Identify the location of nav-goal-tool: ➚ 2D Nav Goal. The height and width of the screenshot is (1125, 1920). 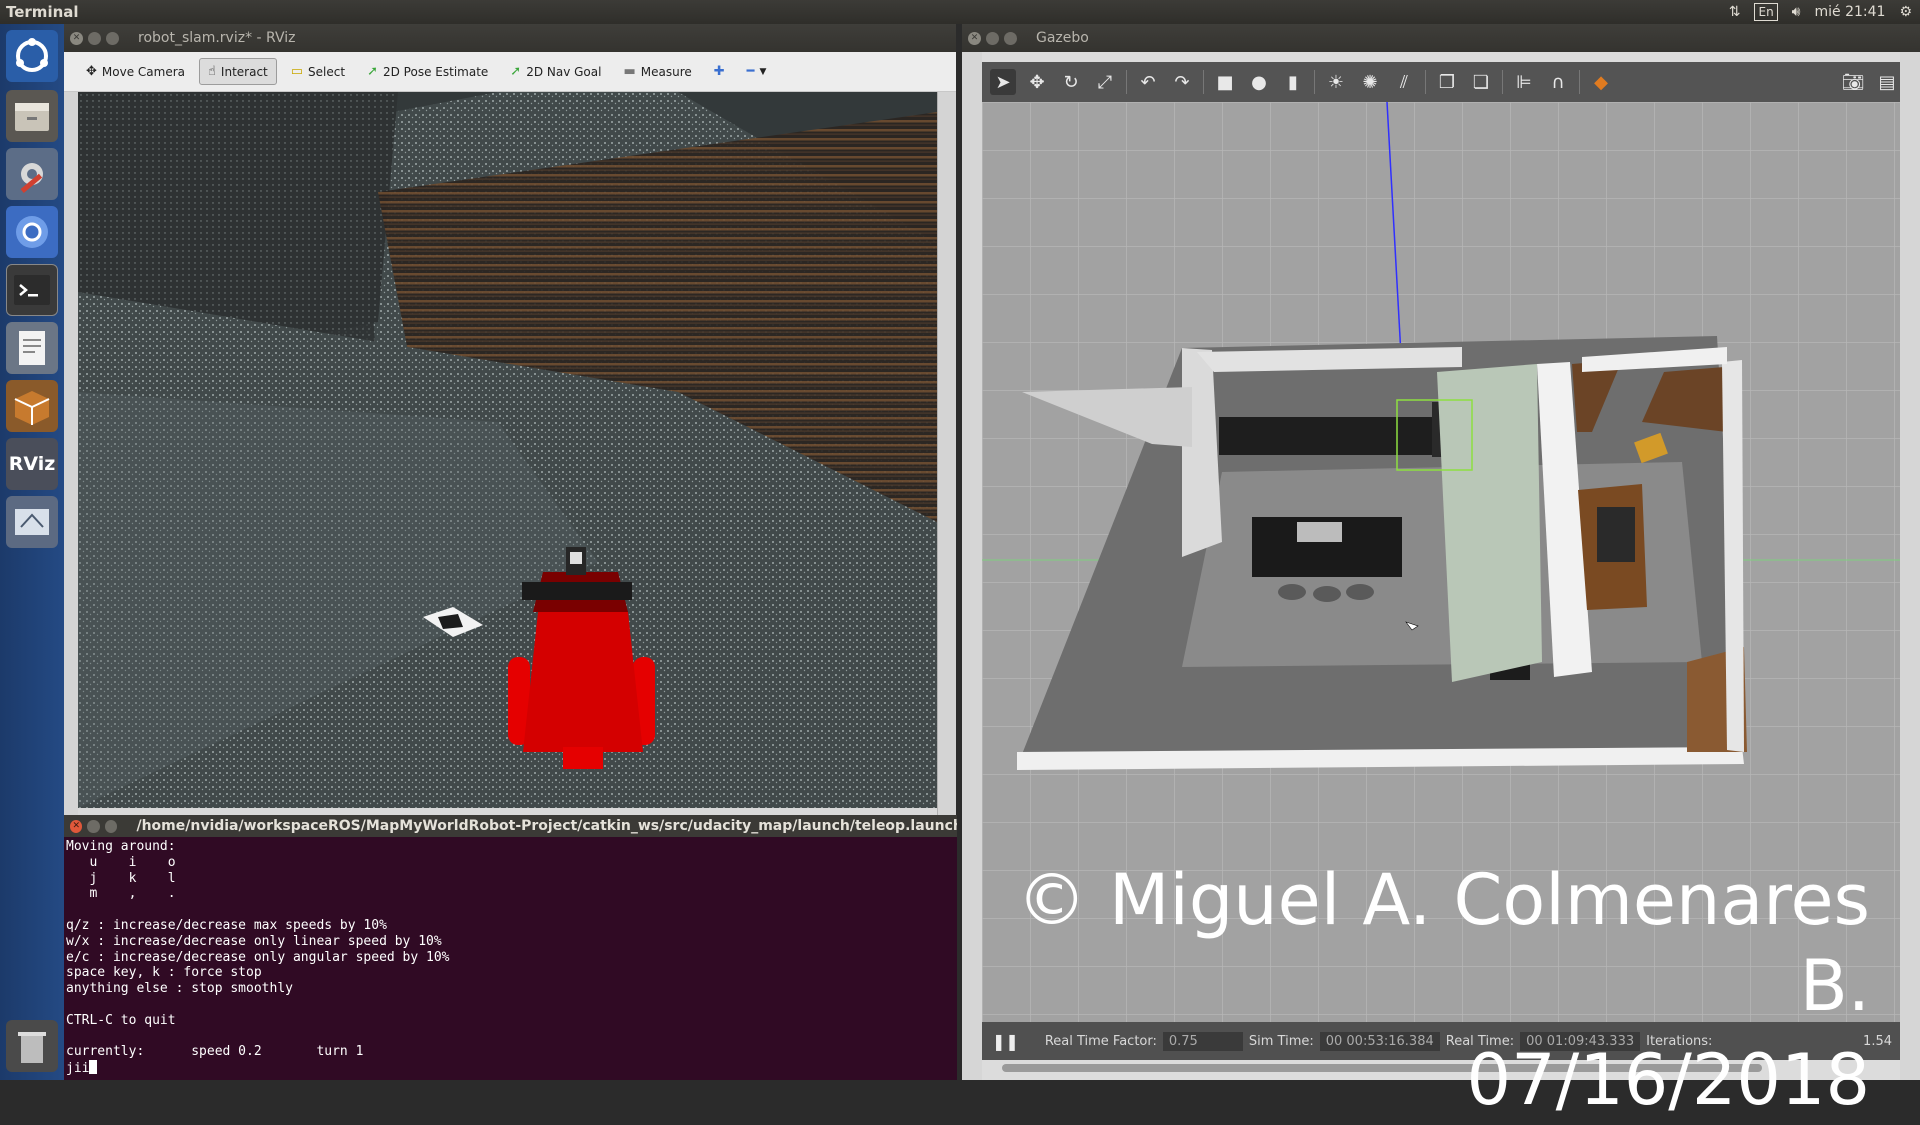
(555, 71).